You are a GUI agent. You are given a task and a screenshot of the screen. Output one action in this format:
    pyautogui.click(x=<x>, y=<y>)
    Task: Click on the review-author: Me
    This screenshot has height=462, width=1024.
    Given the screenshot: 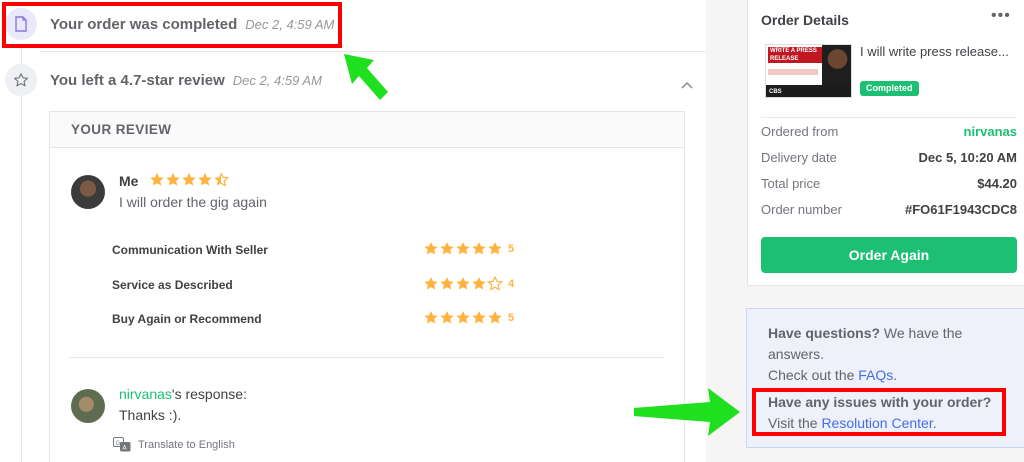 What is the action you would take?
    pyautogui.click(x=129, y=181)
    